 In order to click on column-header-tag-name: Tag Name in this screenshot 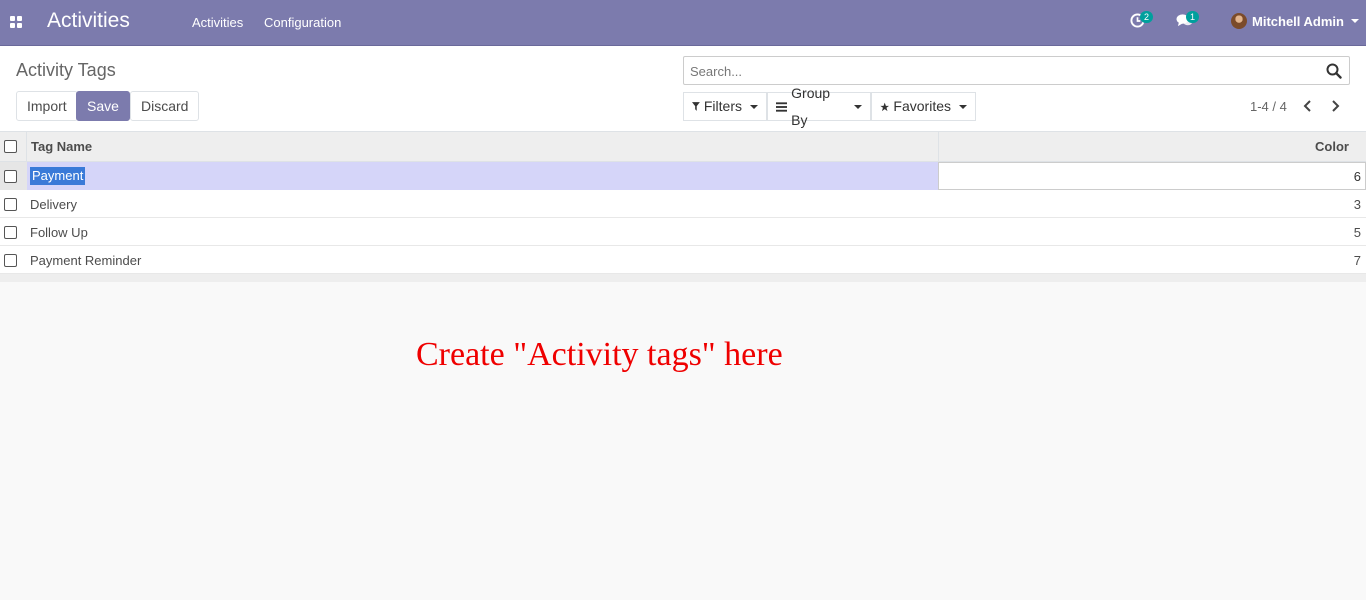, I will do `click(61, 146)`.